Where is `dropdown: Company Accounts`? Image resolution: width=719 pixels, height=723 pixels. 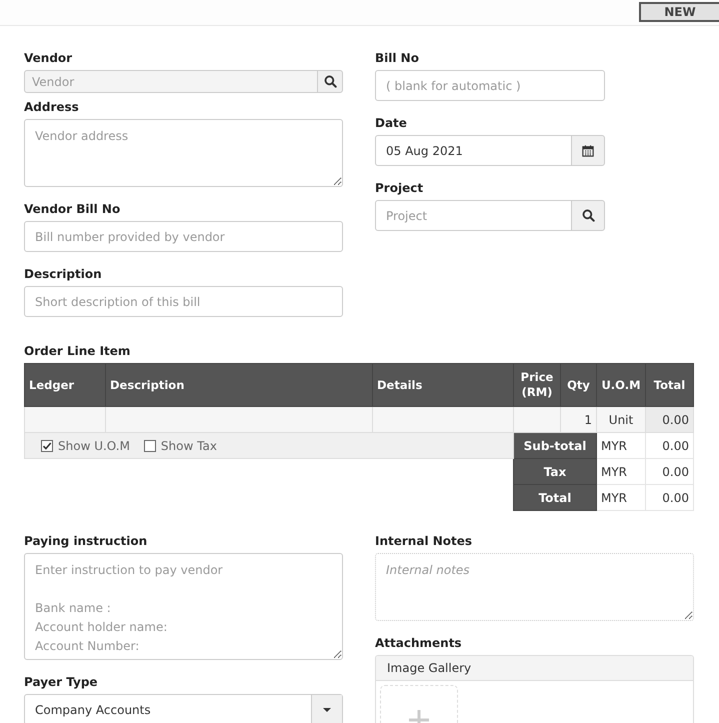 dropdown: Company Accounts is located at coordinates (183, 708).